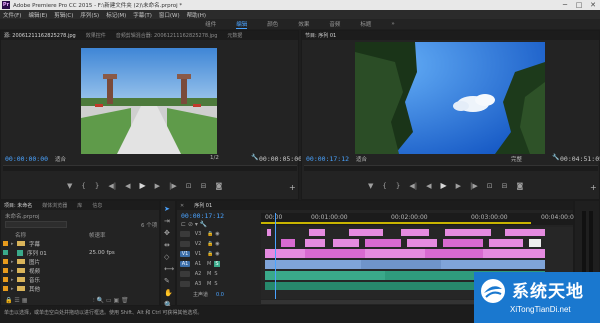  What do you see at coordinates (320, 35) in the screenshot?
I see `tab-program: 节目: 序列 01` at bounding box center [320, 35].